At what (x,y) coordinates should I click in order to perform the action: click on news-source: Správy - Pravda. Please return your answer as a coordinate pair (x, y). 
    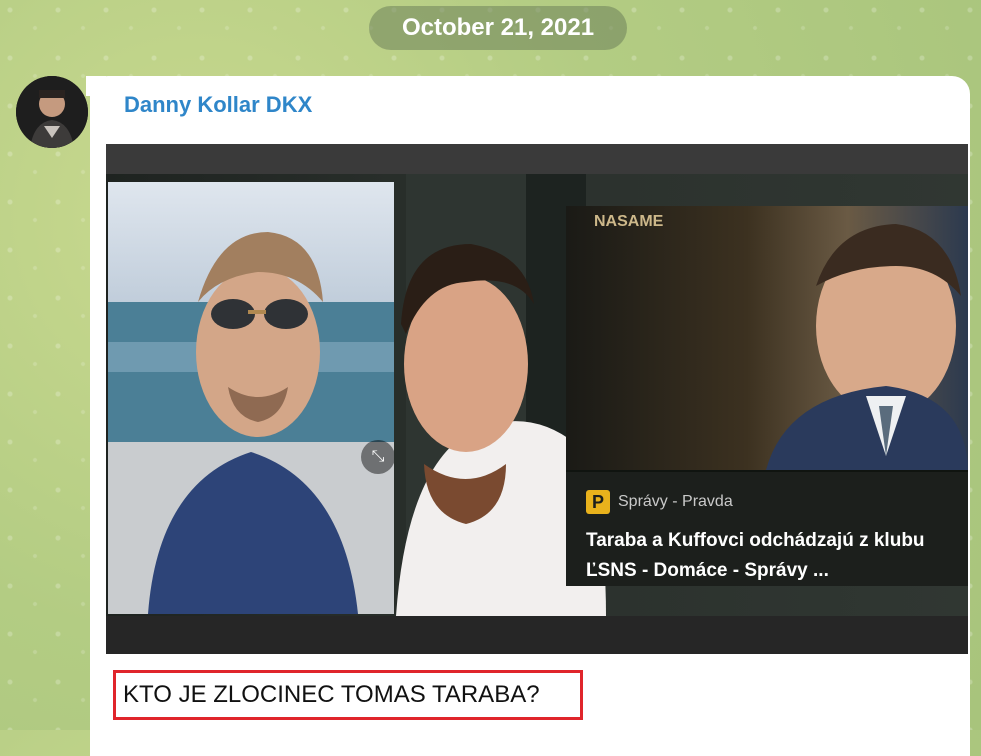
    Looking at the image, I should click on (675, 501).